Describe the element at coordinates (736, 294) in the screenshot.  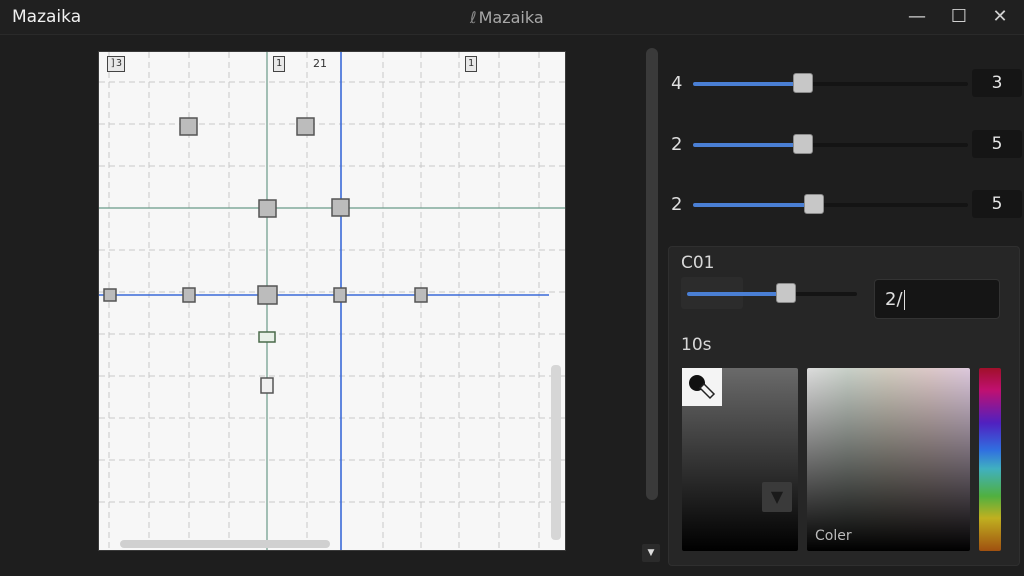
I see `color-slider-fill` at that location.